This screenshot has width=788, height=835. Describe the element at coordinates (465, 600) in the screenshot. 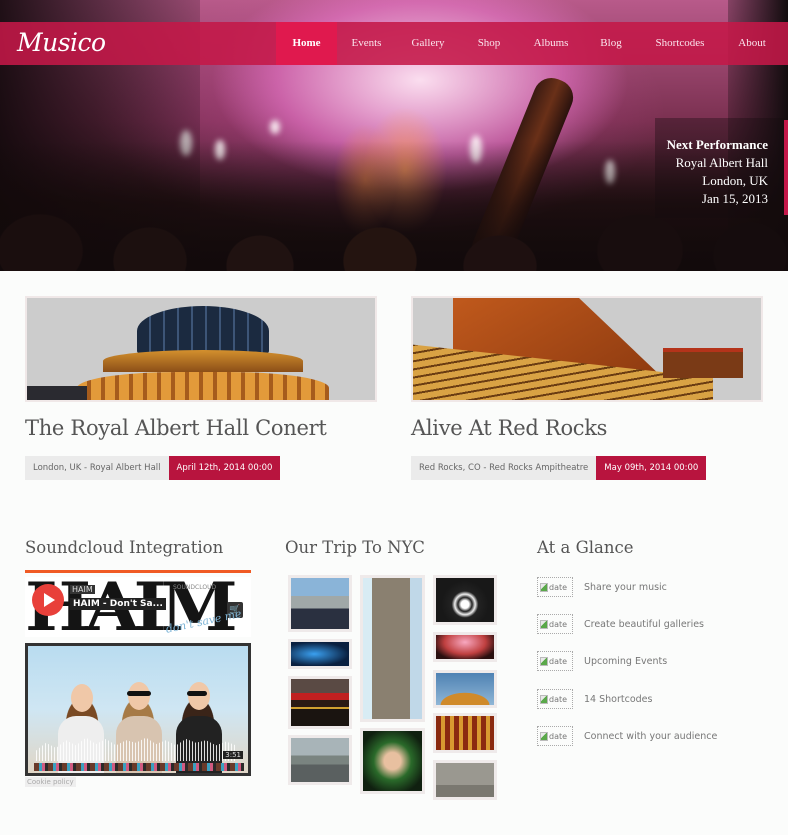

I see `gallery-image-guitar-player` at that location.